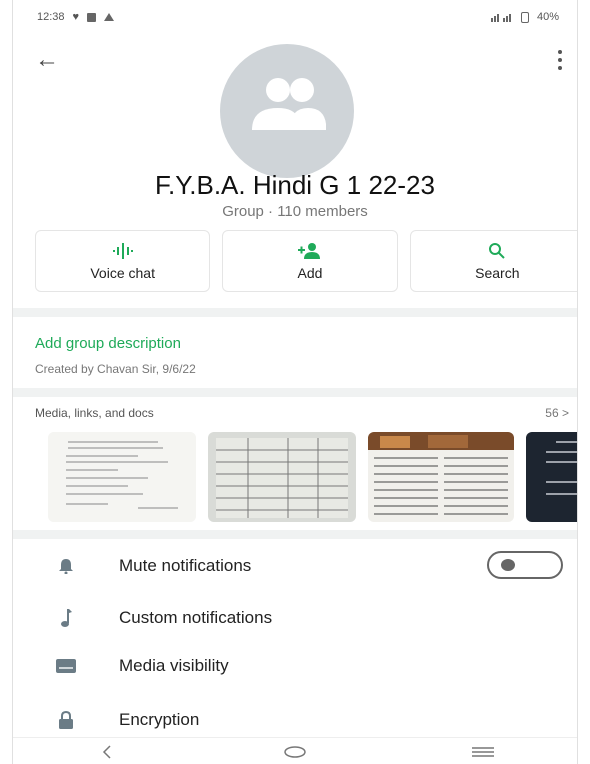 This screenshot has height=764, width=590. Describe the element at coordinates (66, 720) in the screenshot. I see `lock-icon` at that location.